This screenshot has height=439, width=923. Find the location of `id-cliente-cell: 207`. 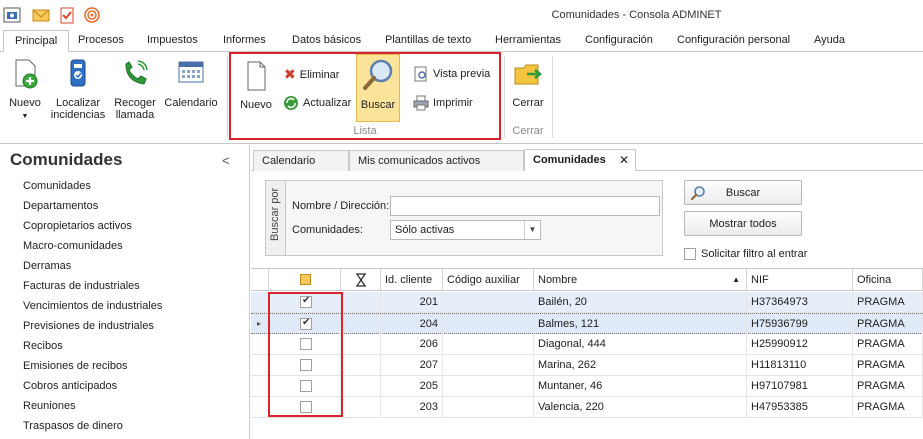

id-cliente-cell: 207 is located at coordinates (412, 365).